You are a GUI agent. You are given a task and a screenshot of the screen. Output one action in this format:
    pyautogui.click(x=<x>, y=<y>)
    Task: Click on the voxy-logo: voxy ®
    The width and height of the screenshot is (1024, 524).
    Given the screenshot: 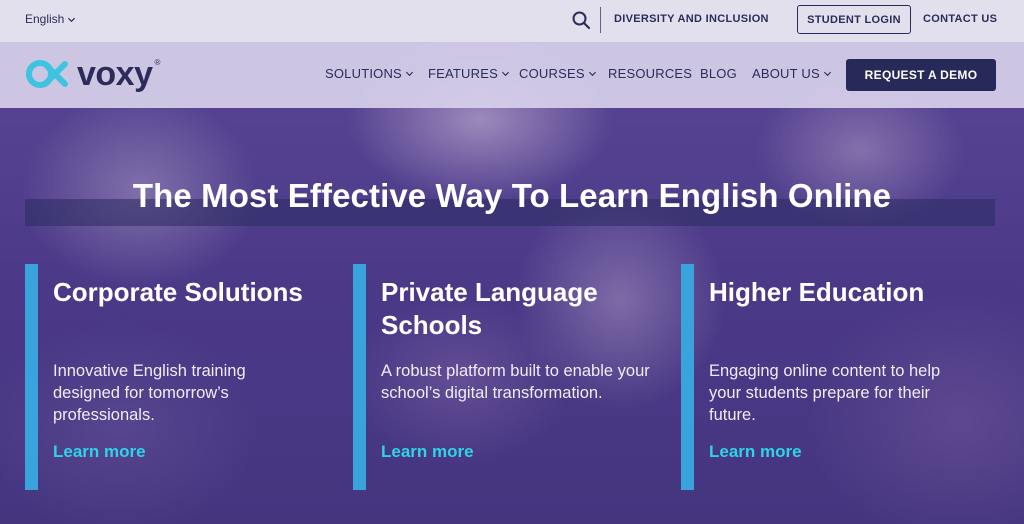 What is the action you would take?
    pyautogui.click(x=93, y=74)
    